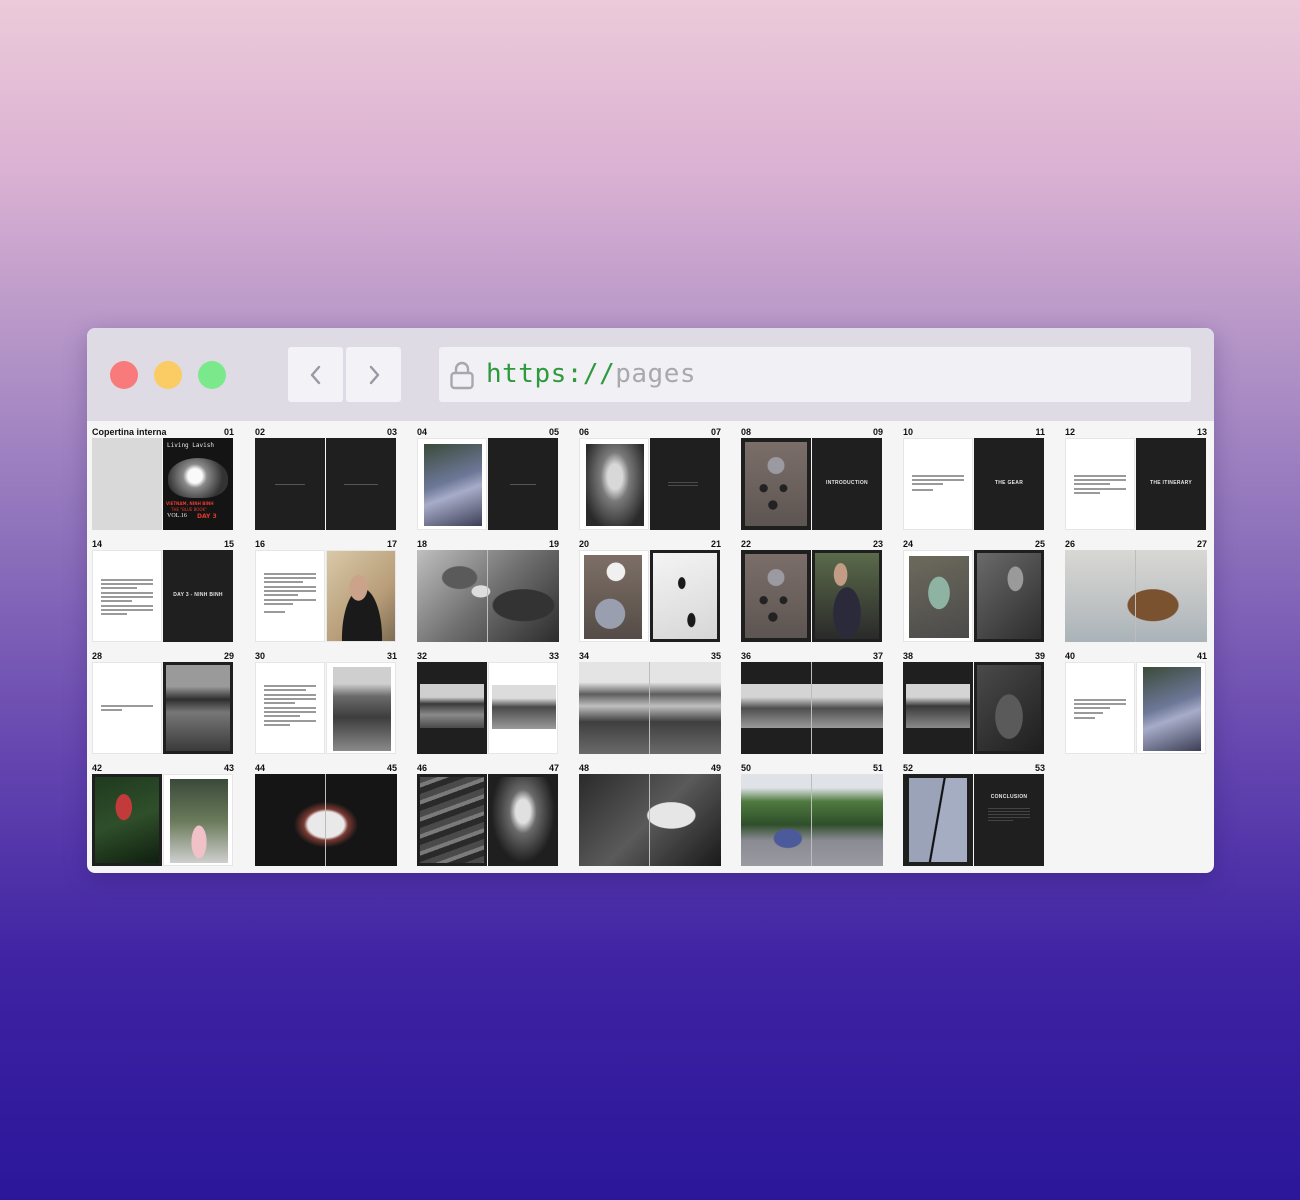 The height and width of the screenshot is (1200, 1300). I want to click on cover-book: THE "BLUE BOOK", so click(189, 509).